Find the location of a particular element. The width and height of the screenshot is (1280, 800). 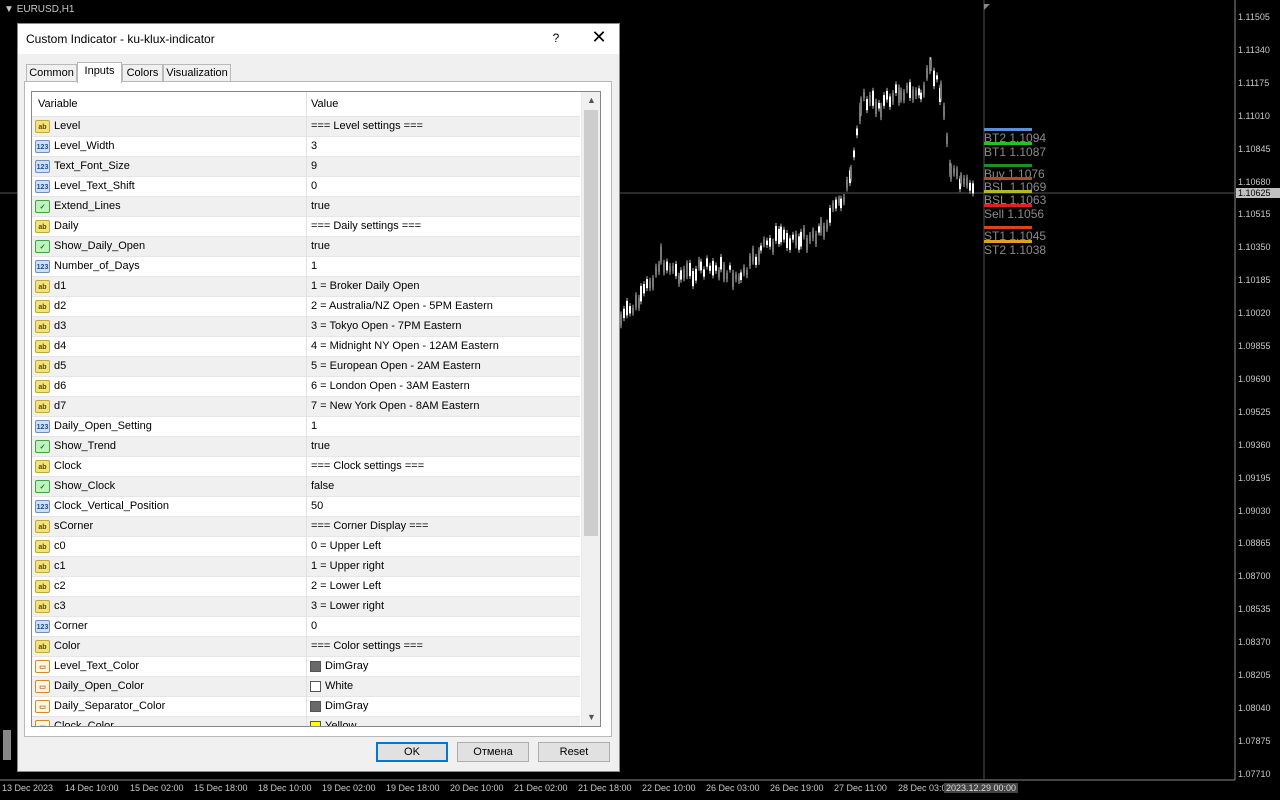

table-row: ✓ Show_Clock false is located at coordinates (306, 487).